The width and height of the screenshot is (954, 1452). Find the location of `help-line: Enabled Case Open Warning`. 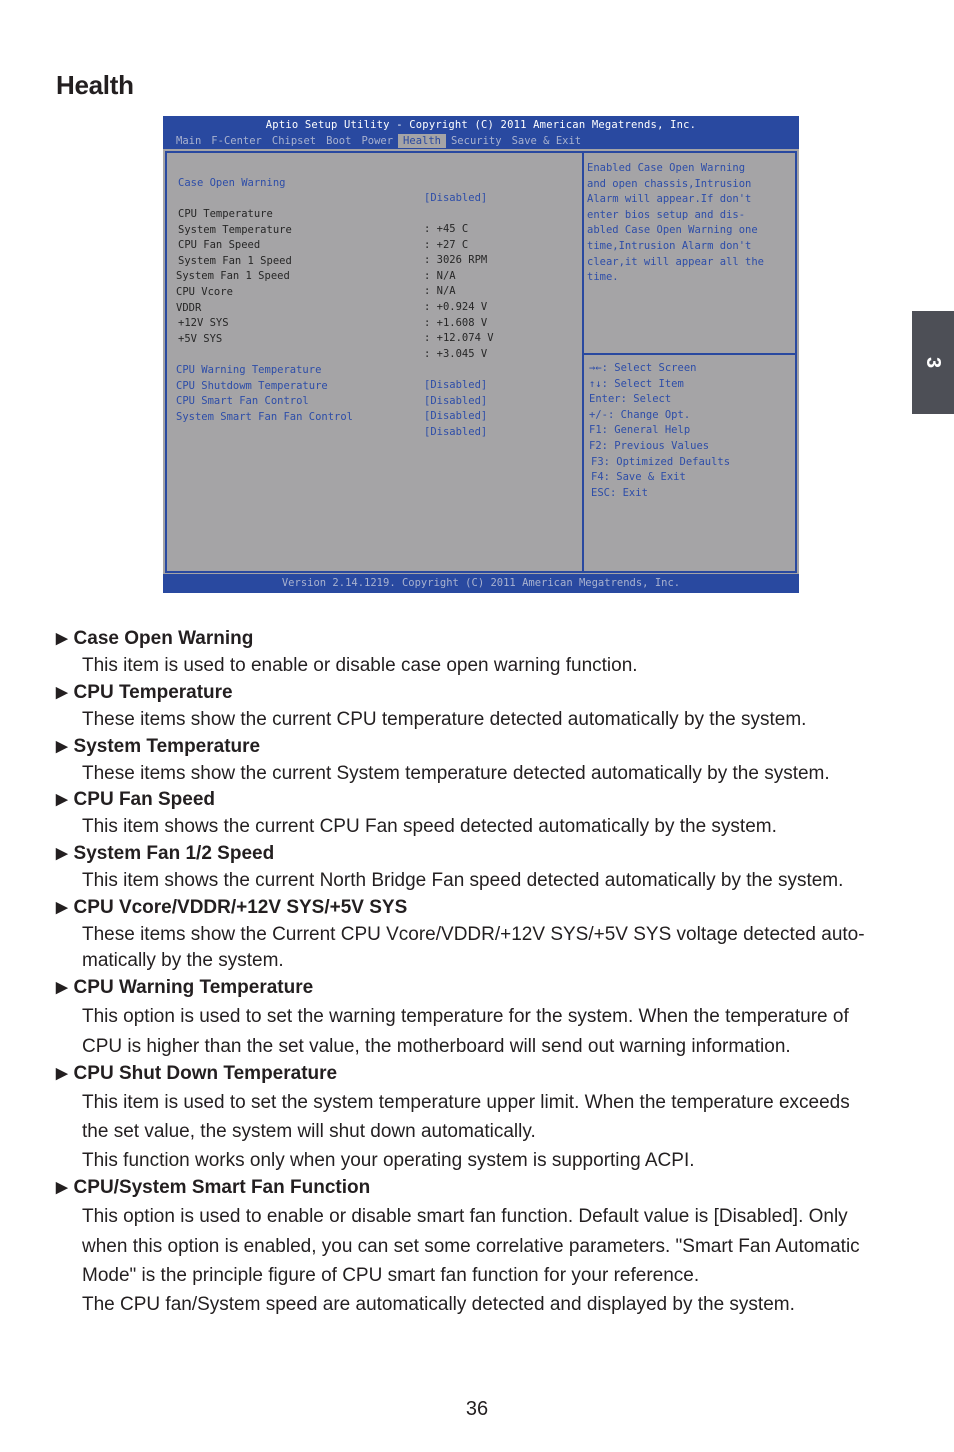

help-line: Enabled Case Open Warning is located at coordinates (666, 168).